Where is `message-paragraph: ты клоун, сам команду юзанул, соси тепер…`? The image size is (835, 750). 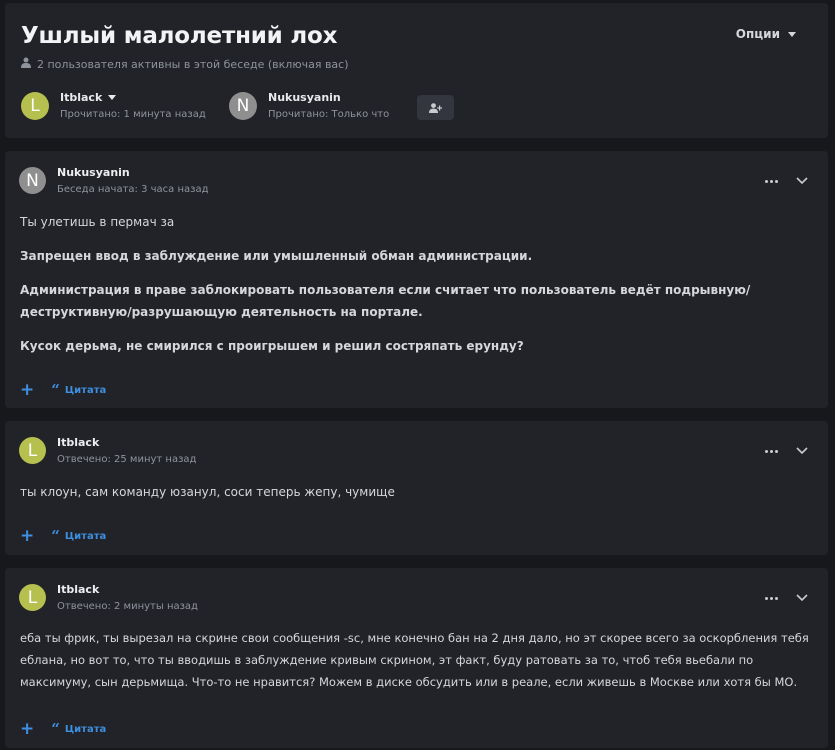
message-paragraph: ты клоун, сам команду юзанул, соси тепер… is located at coordinates (207, 492).